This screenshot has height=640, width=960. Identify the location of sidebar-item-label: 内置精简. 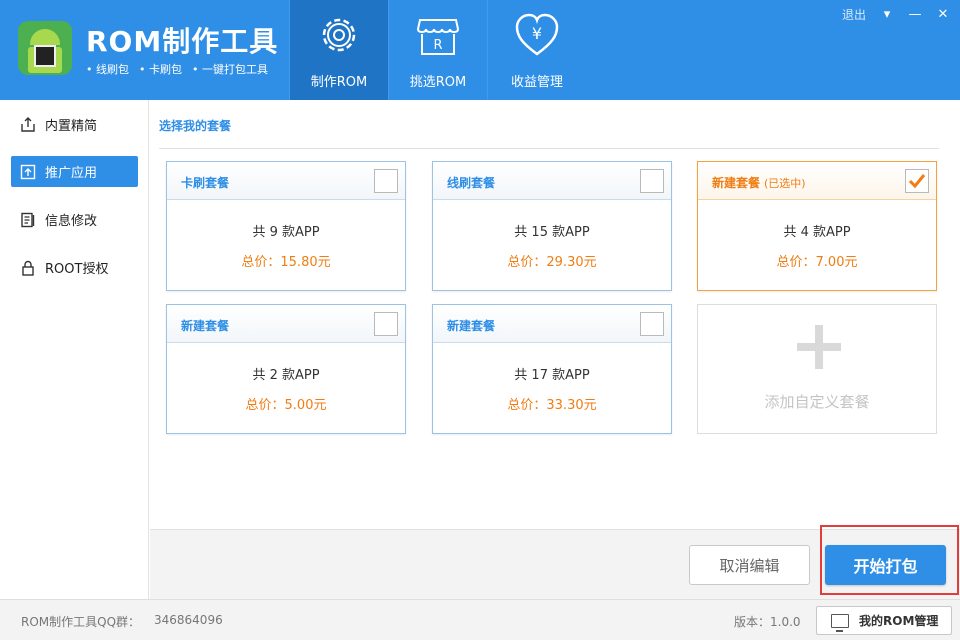
(71, 126).